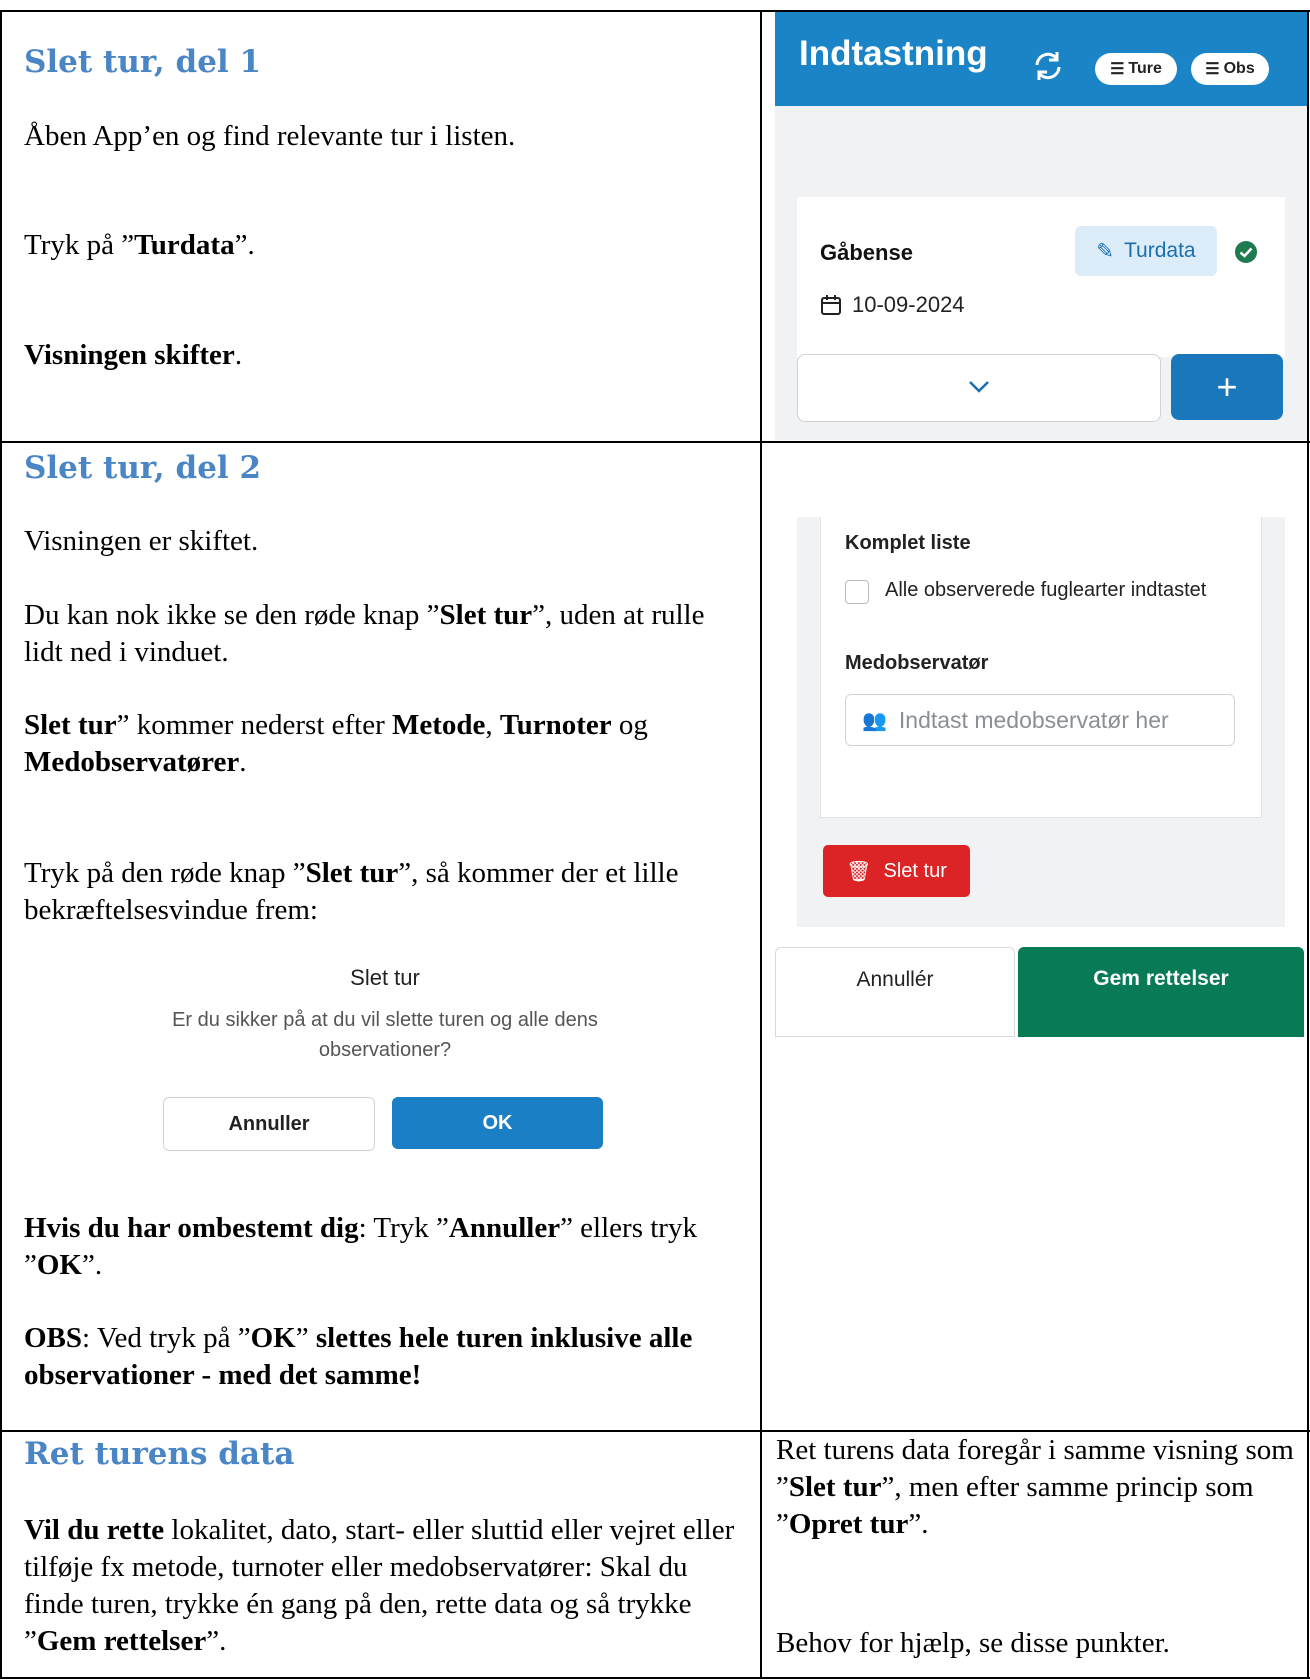 The width and height of the screenshot is (1310, 1680). Describe the element at coordinates (385, 977) in the screenshot. I see `dialog-title: Slet tur` at that location.